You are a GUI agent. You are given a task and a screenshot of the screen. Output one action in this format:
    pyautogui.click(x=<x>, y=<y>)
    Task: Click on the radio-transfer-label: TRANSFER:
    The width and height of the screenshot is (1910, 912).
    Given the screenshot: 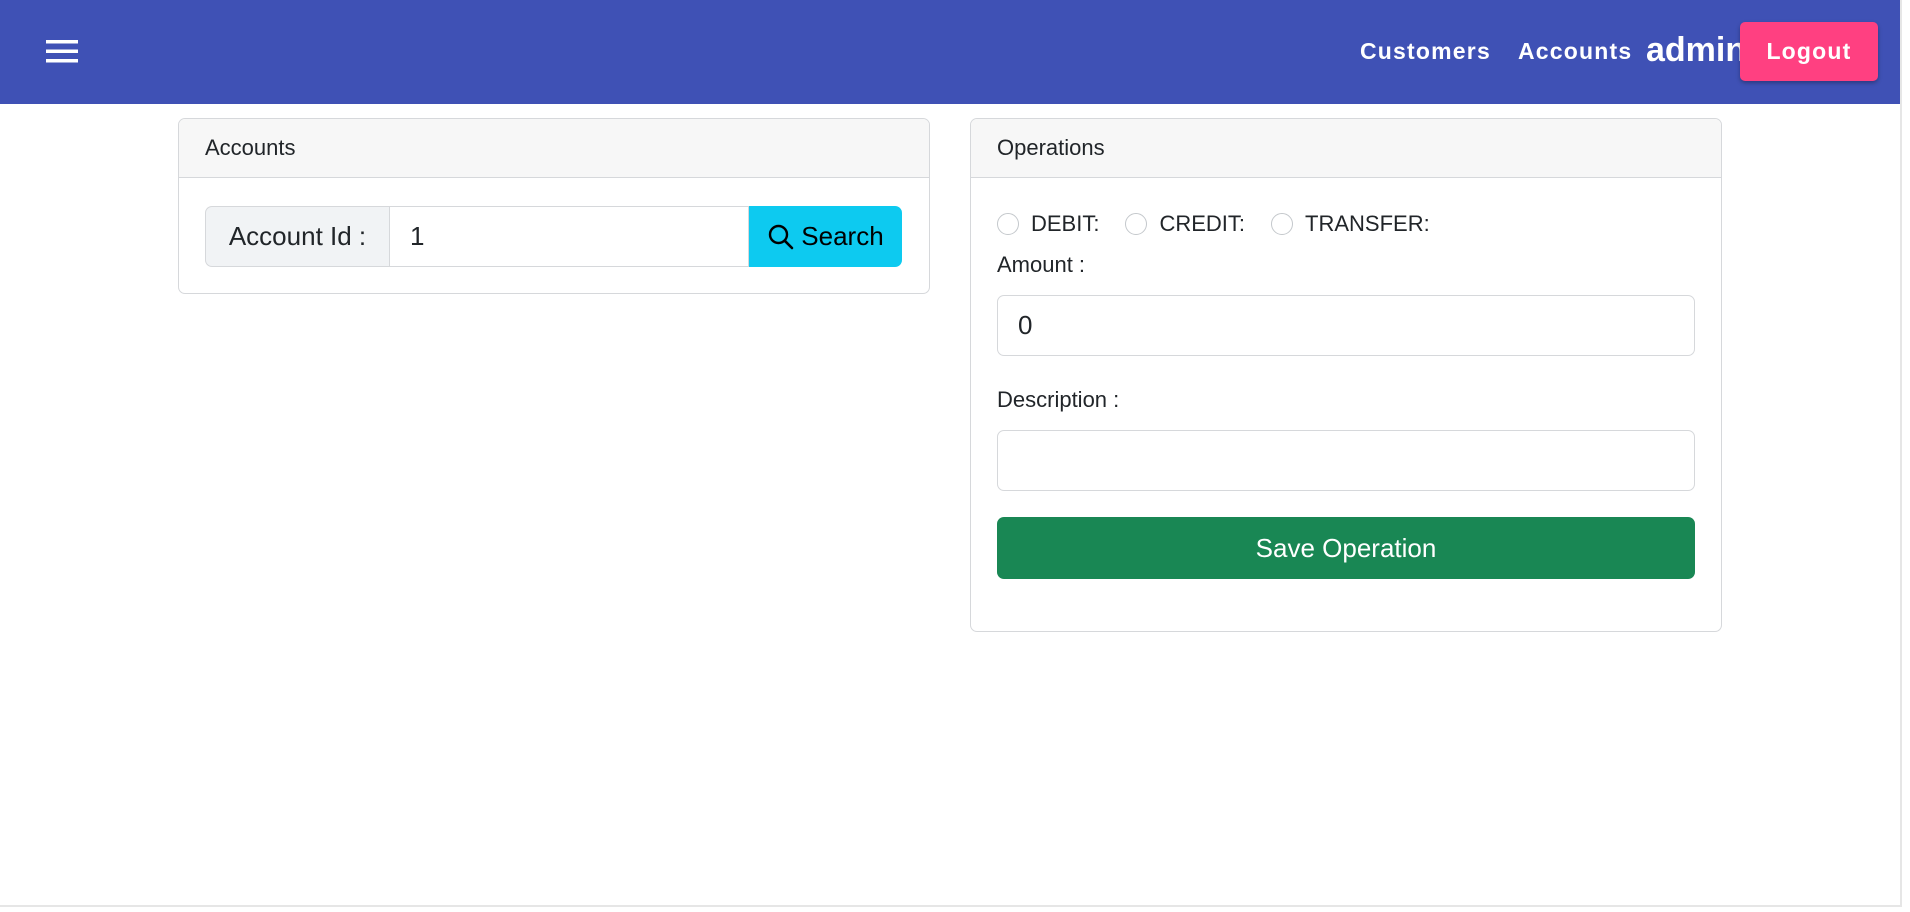 What is the action you would take?
    pyautogui.click(x=1367, y=223)
    